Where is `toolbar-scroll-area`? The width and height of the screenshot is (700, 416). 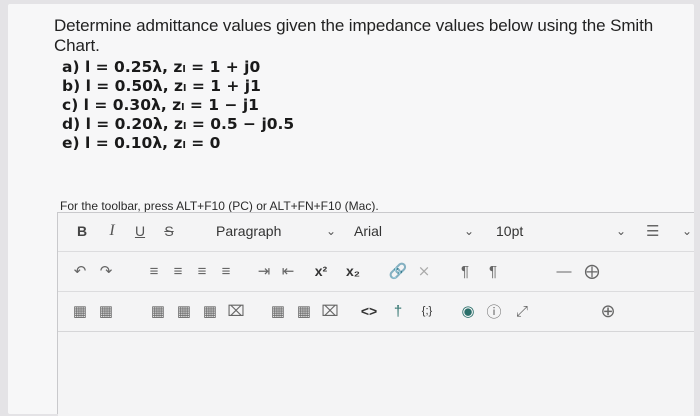
toolbar-scroll-area is located at coordinates (689, 267).